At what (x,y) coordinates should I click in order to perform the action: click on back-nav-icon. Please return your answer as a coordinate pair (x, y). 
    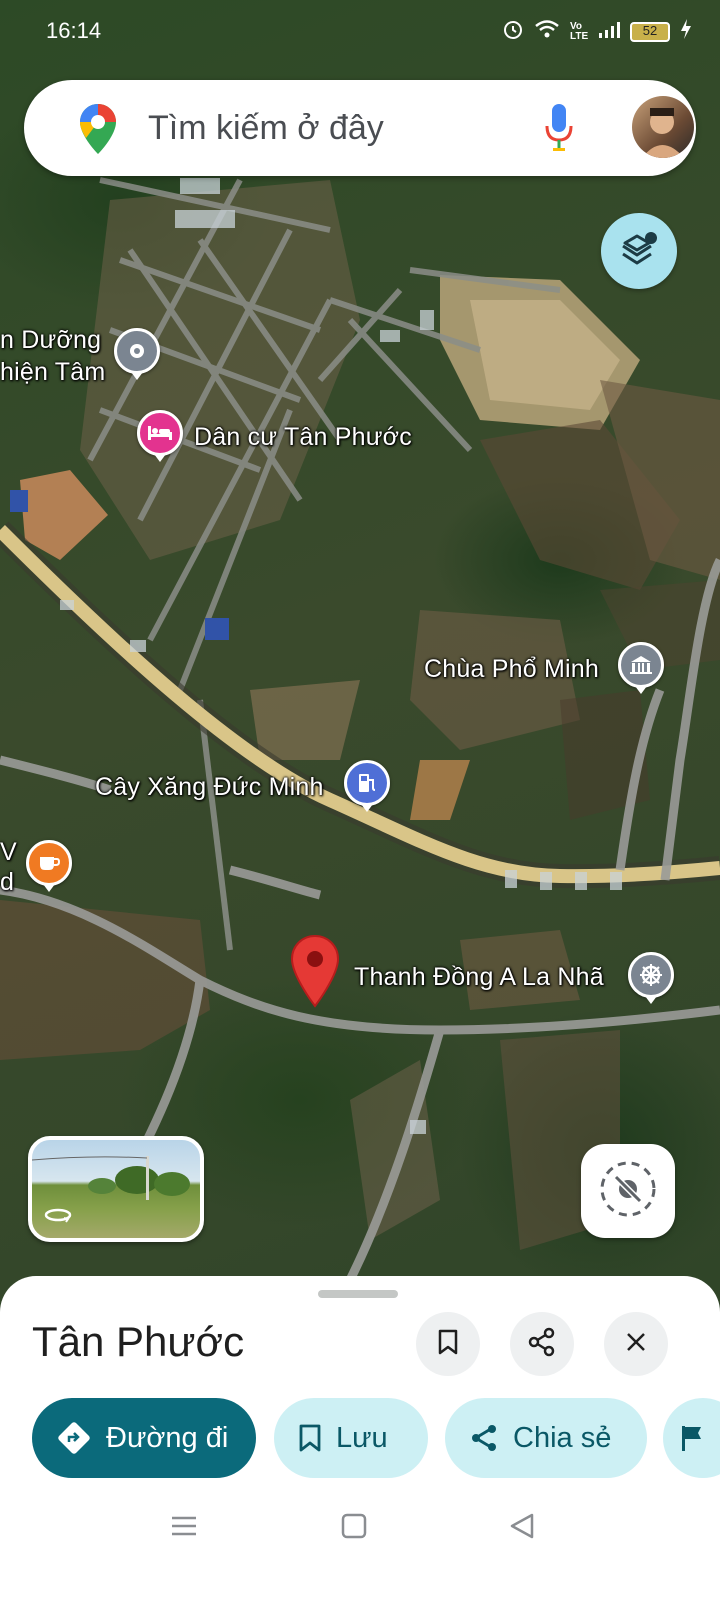
    Looking at the image, I should click on (522, 1528).